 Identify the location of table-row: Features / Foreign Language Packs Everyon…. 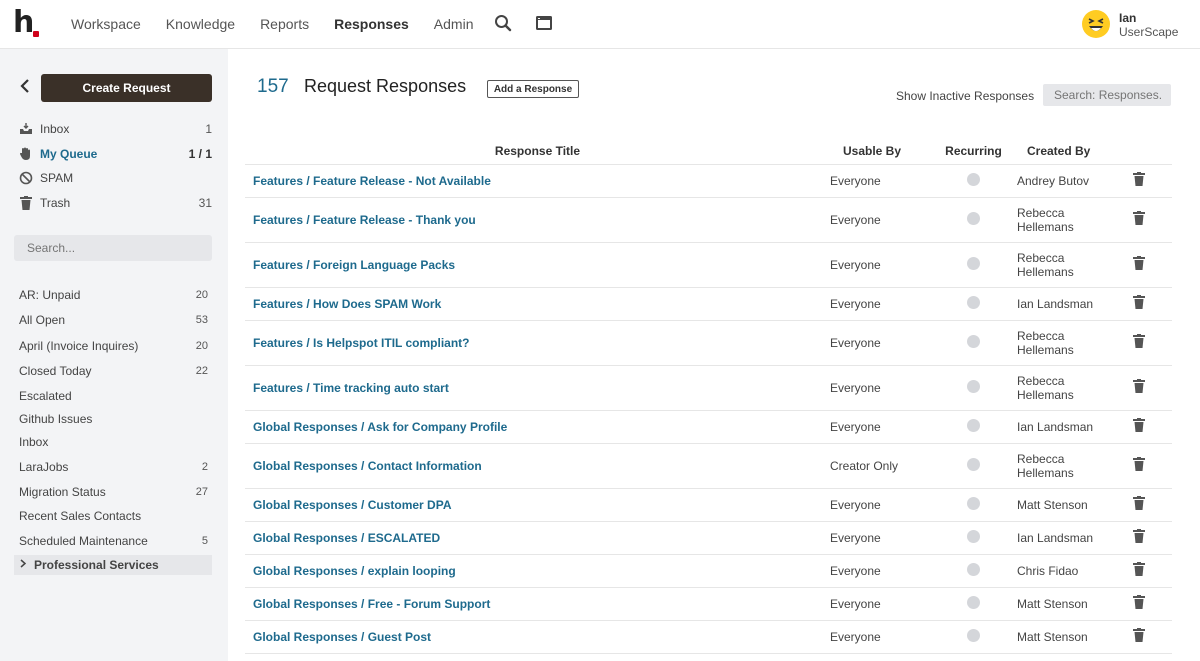
(708, 265).